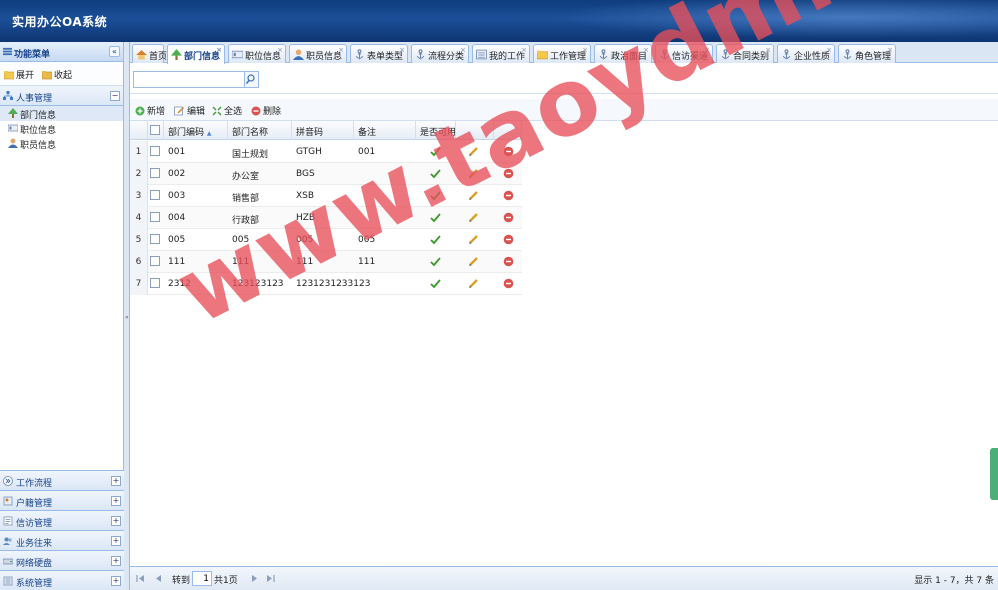  I want to click on table-row: 5 005 005 005 005, so click(326, 240).